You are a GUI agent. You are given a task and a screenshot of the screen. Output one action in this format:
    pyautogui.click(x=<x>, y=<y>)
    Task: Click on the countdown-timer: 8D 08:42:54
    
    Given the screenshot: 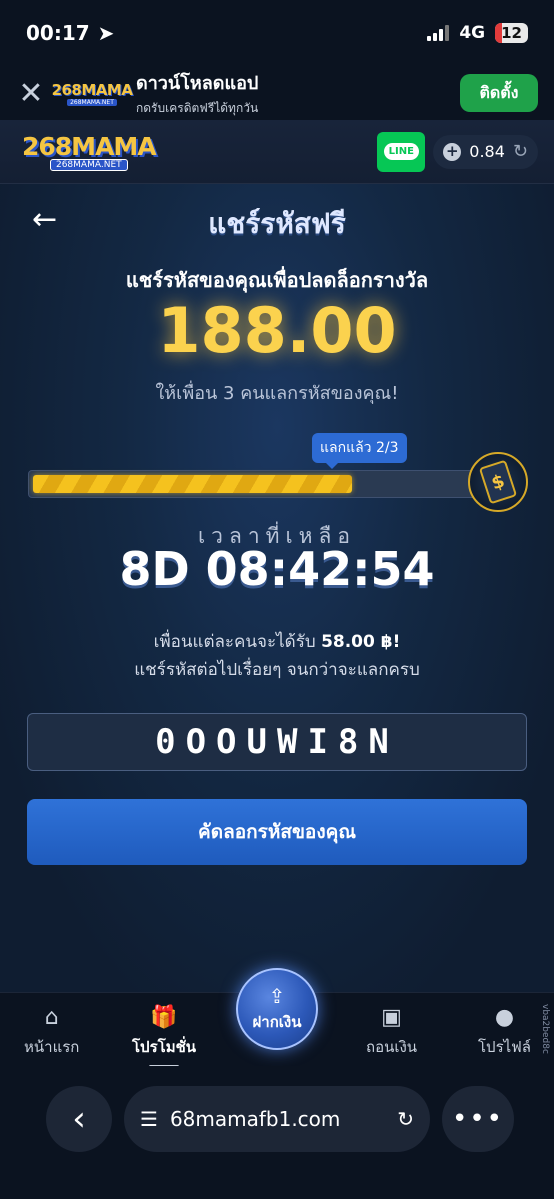 What is the action you would take?
    pyautogui.click(x=277, y=569)
    